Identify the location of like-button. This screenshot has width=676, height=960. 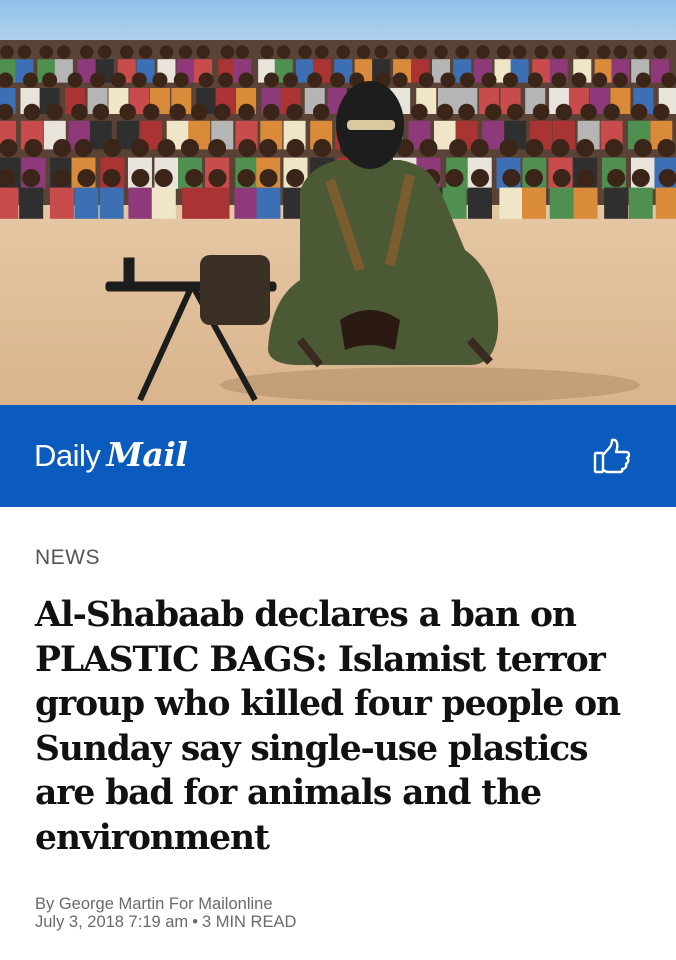
(612, 456).